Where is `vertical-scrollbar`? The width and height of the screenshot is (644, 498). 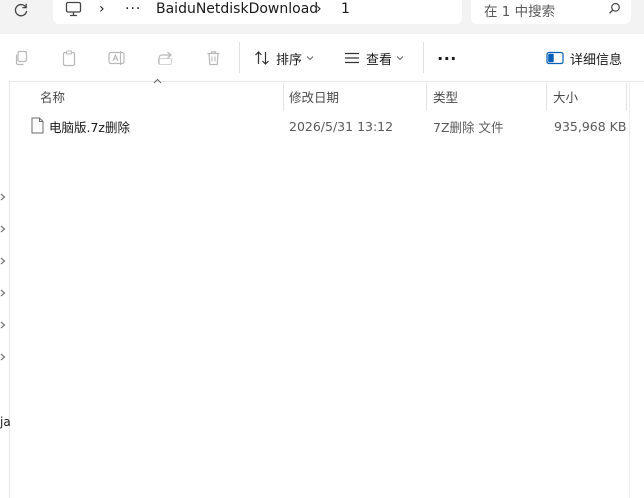 vertical-scrollbar is located at coordinates (629, 289).